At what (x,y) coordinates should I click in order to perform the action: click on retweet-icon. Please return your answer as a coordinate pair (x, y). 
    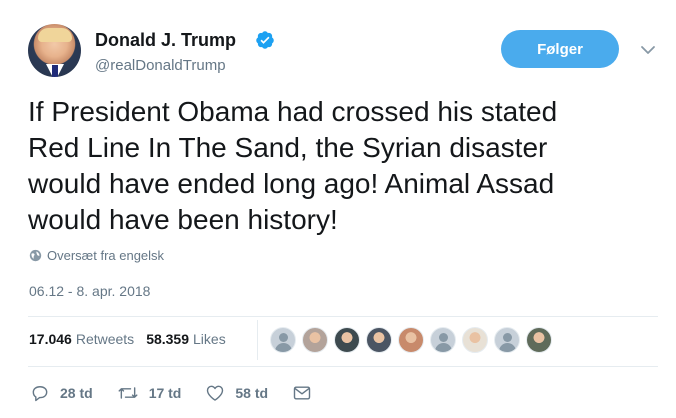
    Looking at the image, I should click on (128, 393).